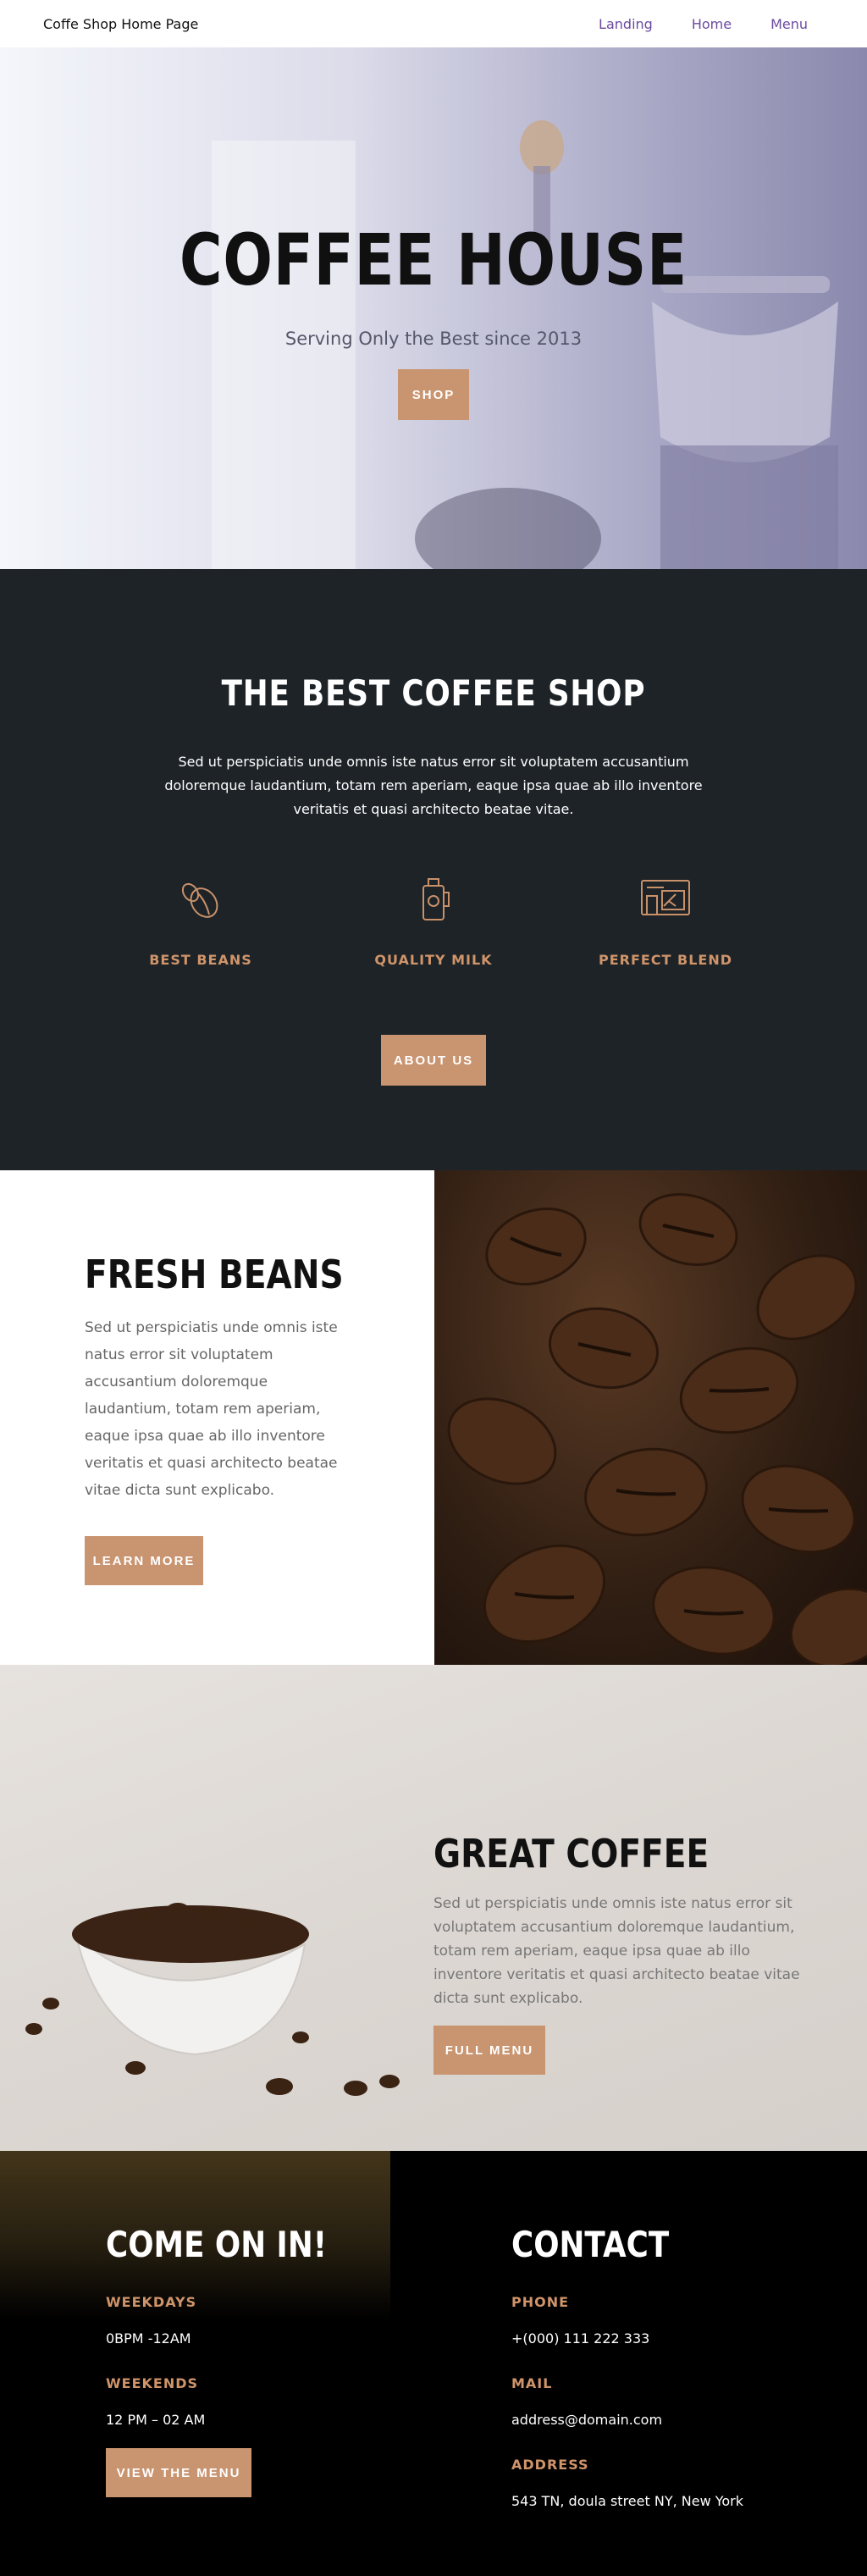 The height and width of the screenshot is (2576, 867). What do you see at coordinates (550, 2465) in the screenshot?
I see `address-label: ADDRESS` at bounding box center [550, 2465].